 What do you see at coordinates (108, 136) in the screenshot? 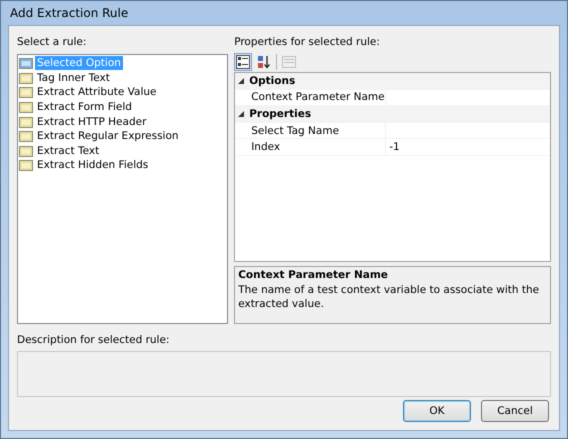
I see `rule-item: Extract Regular Expression` at bounding box center [108, 136].